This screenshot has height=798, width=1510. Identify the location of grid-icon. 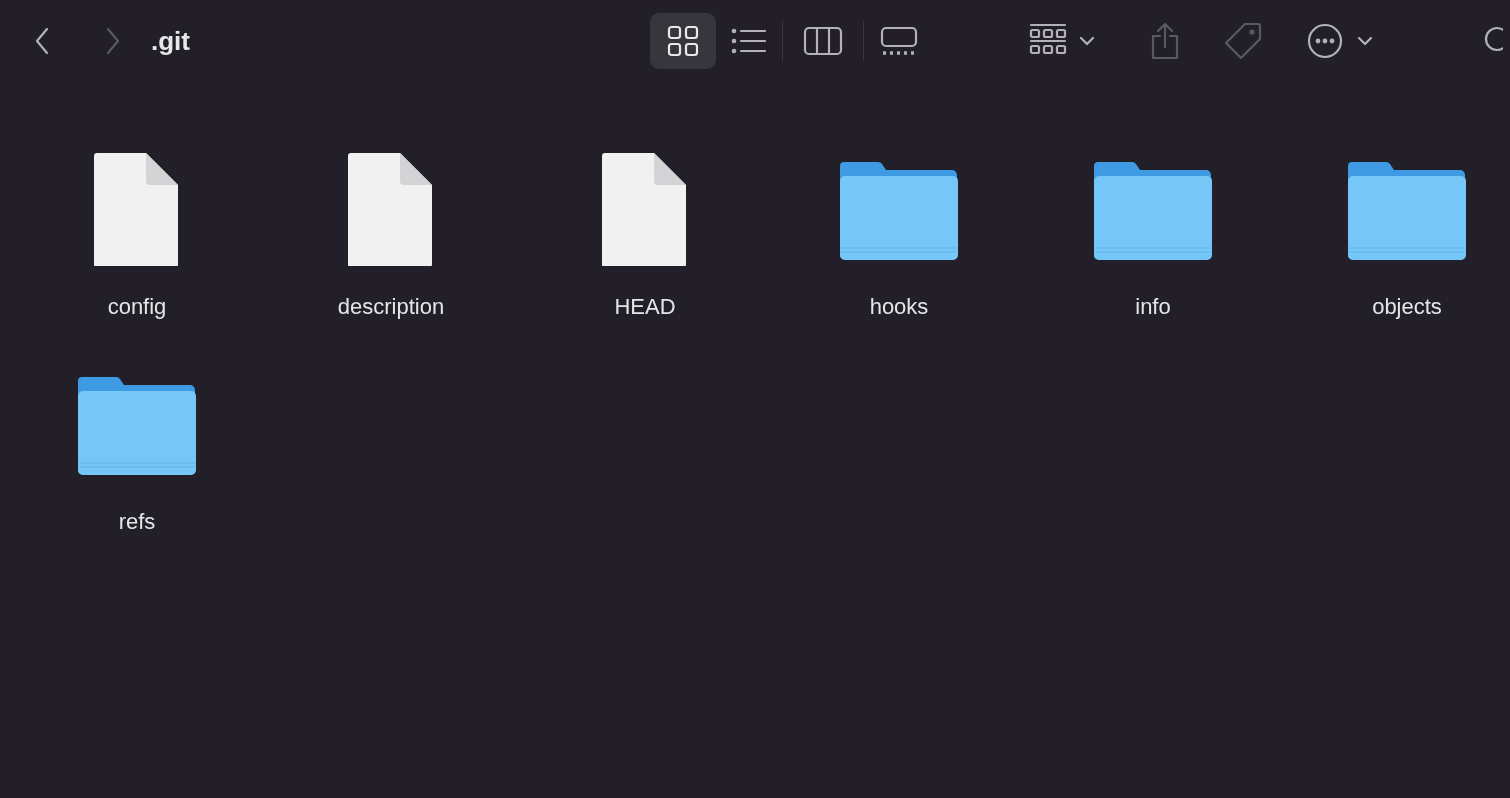
(683, 41).